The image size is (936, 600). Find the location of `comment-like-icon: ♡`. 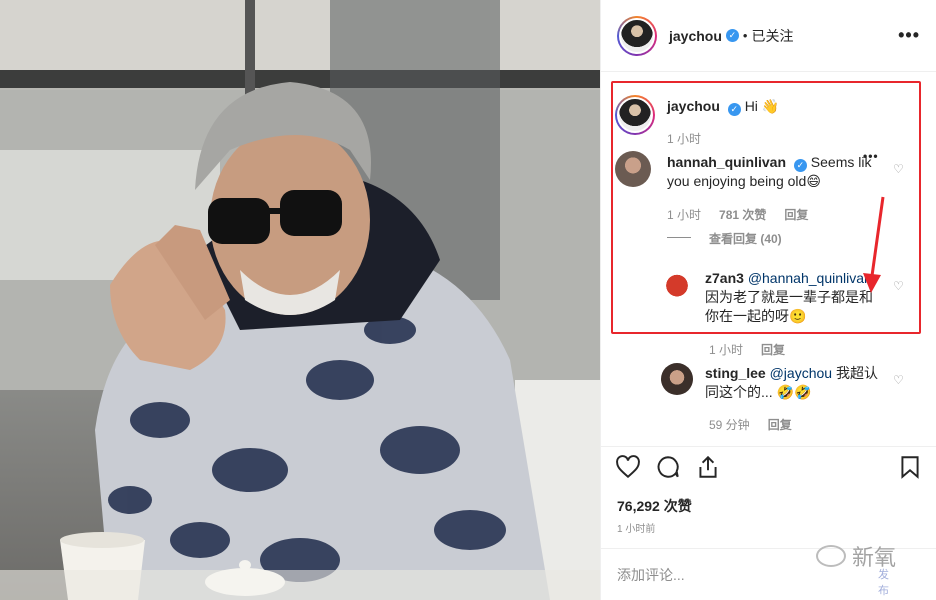

comment-like-icon: ♡ is located at coordinates (898, 380).